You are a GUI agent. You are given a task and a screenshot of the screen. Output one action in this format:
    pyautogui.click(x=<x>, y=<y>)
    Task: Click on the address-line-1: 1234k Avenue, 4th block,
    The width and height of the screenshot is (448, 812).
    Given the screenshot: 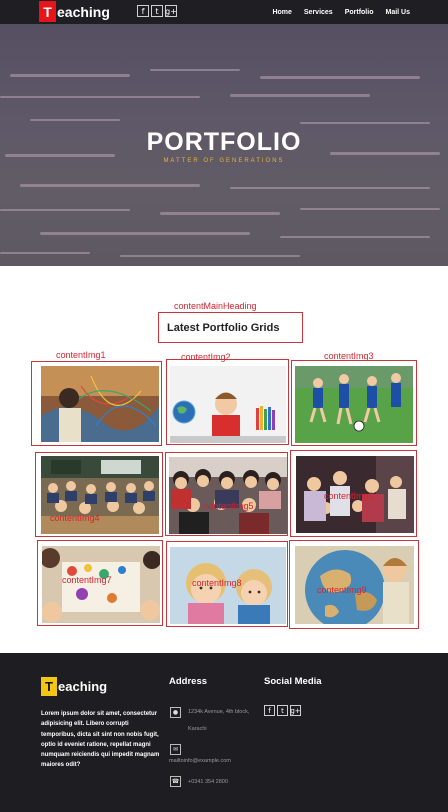 What is the action you would take?
    pyautogui.click(x=219, y=712)
    